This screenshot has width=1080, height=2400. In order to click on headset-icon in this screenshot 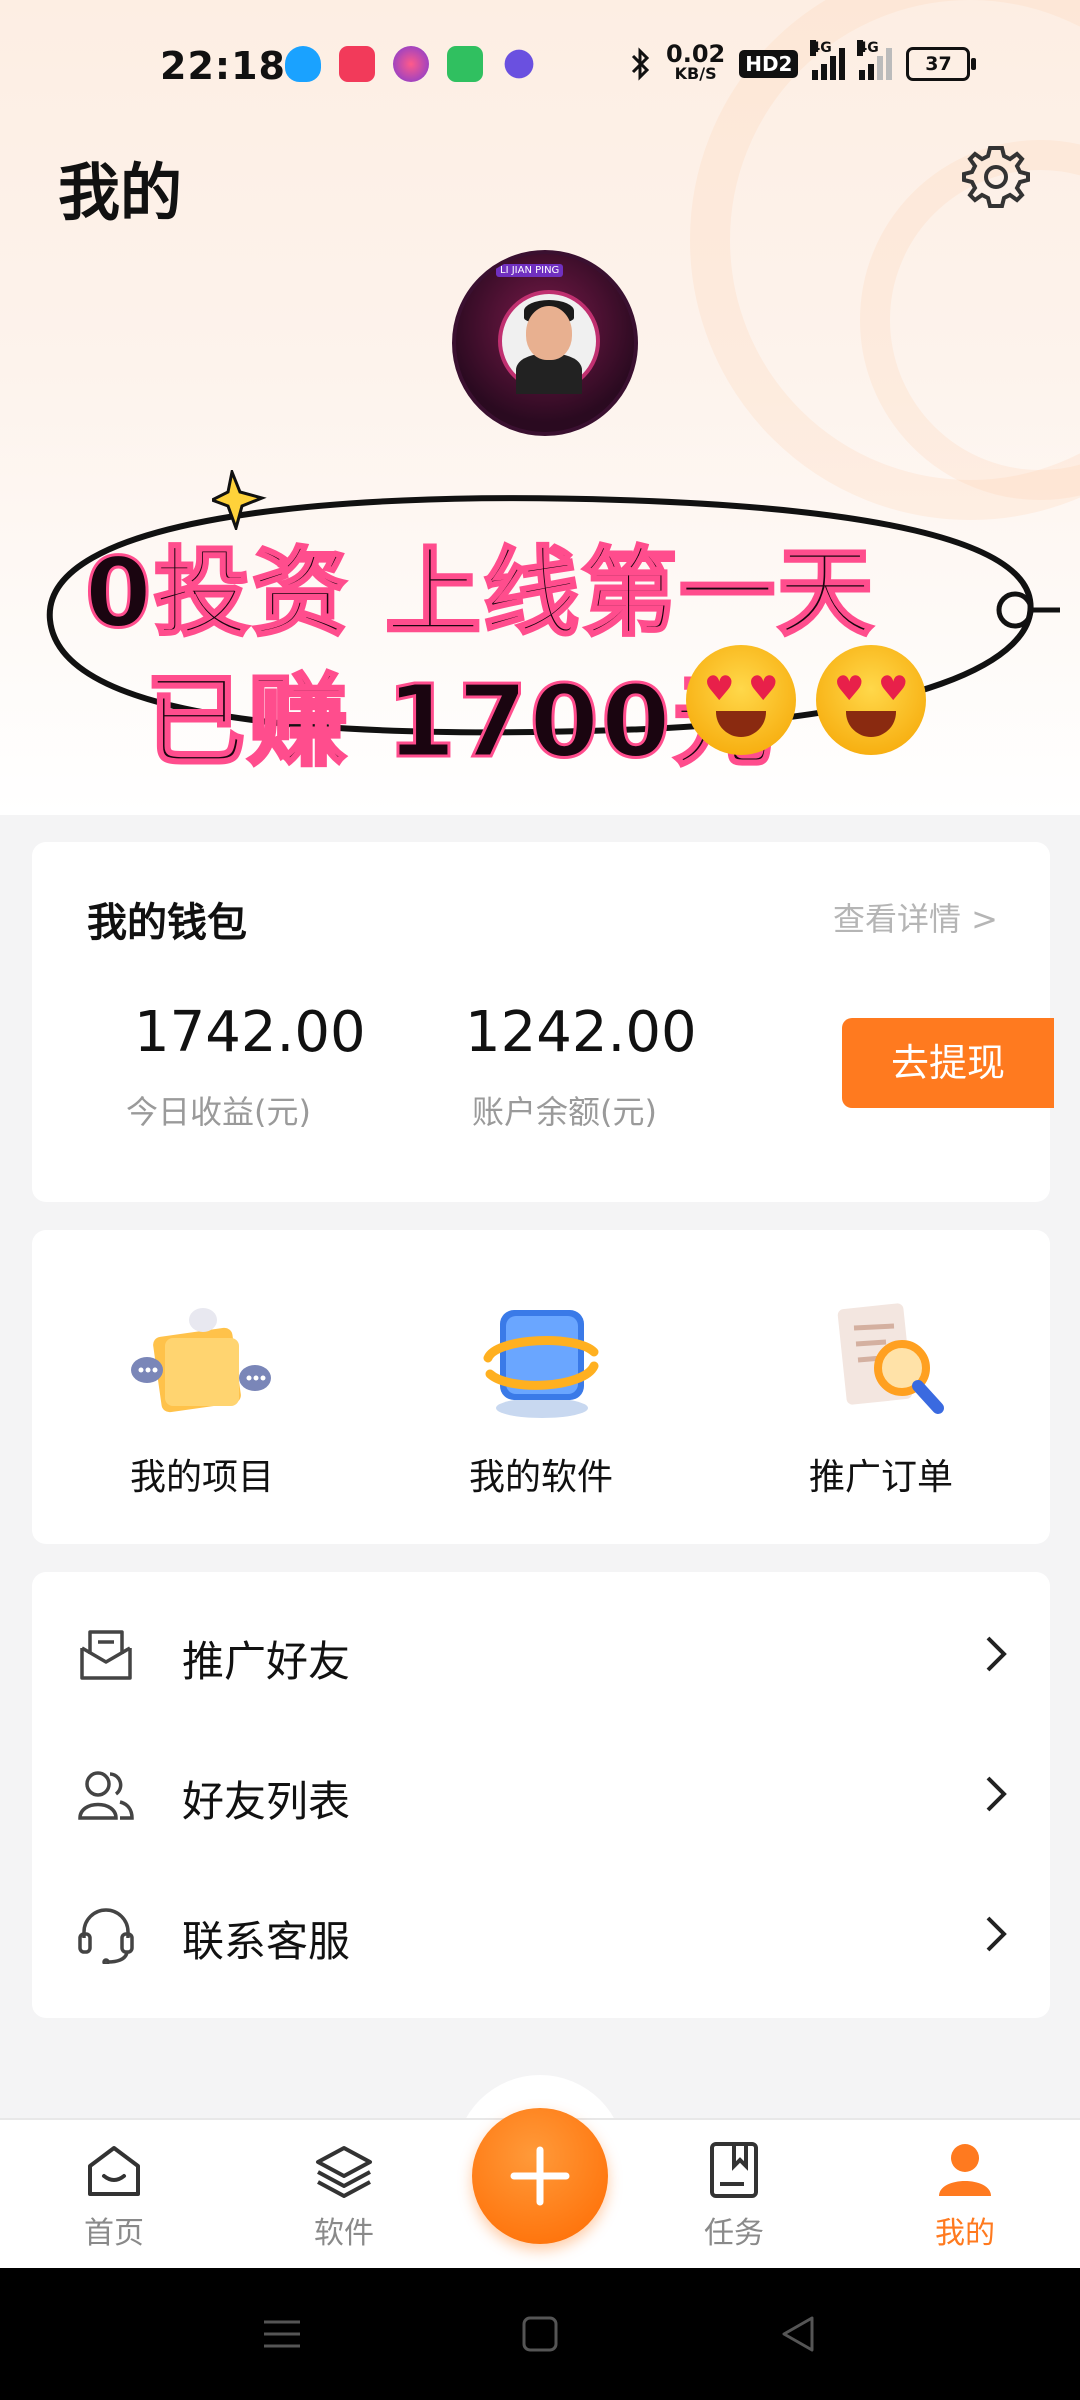, I will do `click(106, 1936)`.